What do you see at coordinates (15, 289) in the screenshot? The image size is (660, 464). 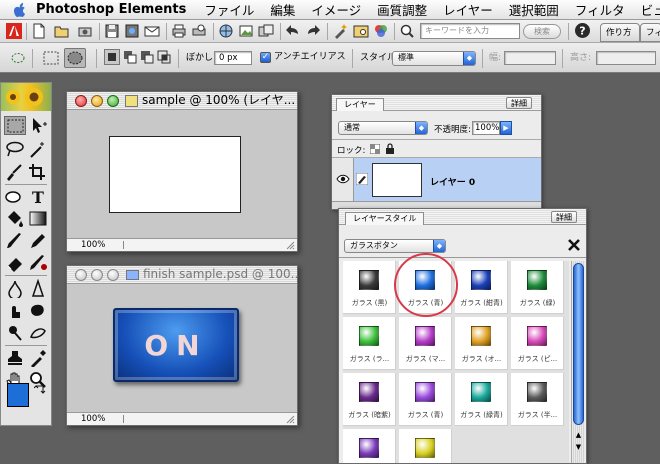 I see `blur-tool-icon` at bounding box center [15, 289].